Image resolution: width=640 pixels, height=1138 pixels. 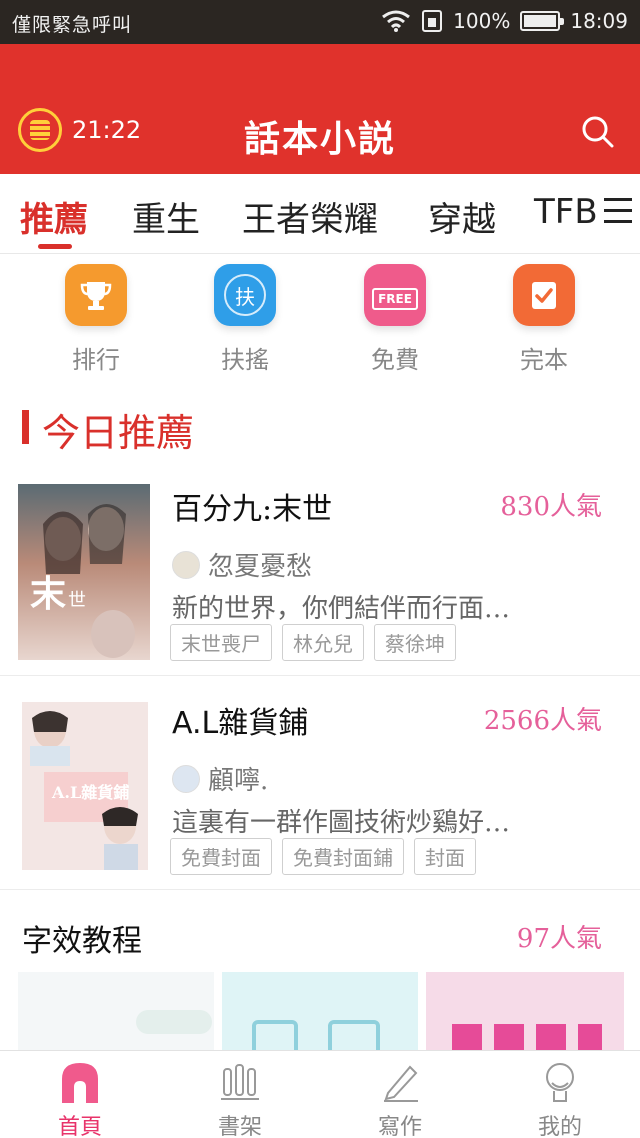 I want to click on tag: 免費封面, so click(x=221, y=856).